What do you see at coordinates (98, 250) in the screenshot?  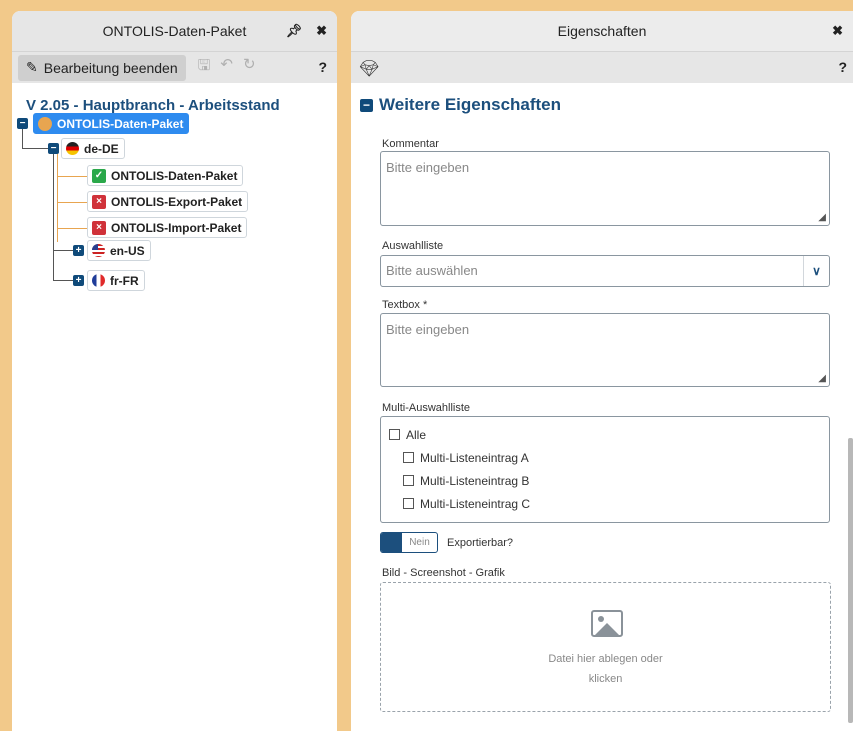 I see `us-flag-icon` at bounding box center [98, 250].